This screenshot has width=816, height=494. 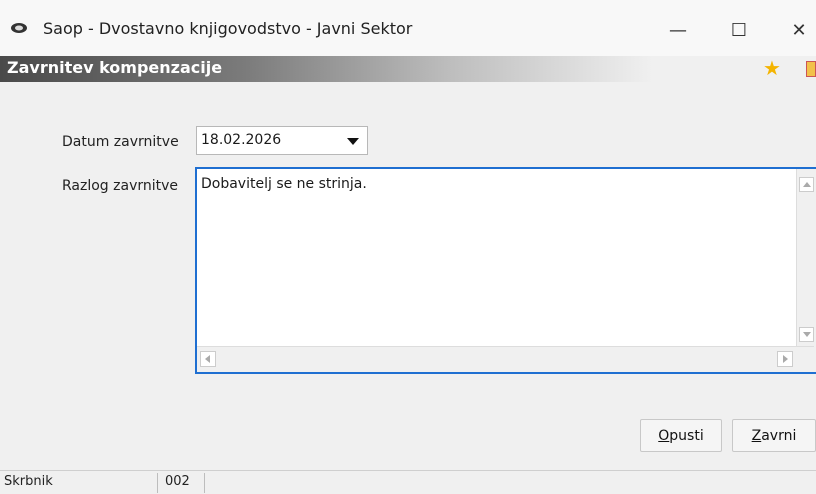 What do you see at coordinates (806, 258) in the screenshot?
I see `vertical-scrollbar` at bounding box center [806, 258].